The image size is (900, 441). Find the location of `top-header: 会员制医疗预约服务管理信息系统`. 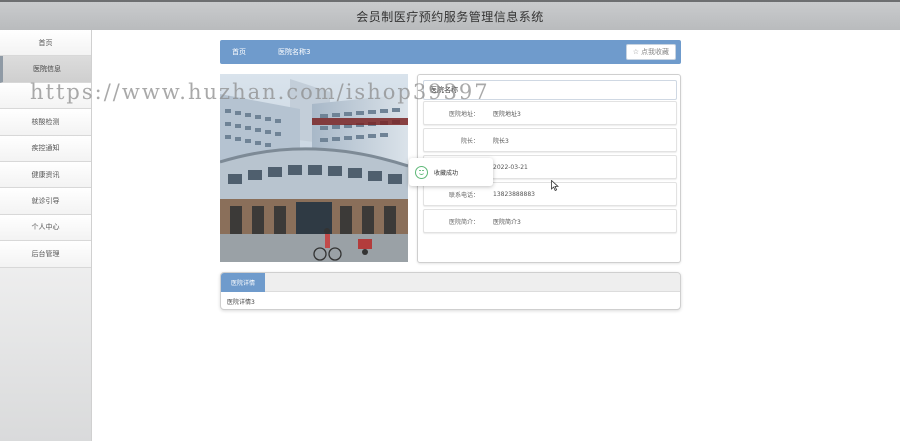

top-header: 会员制医疗预约服务管理信息系统 is located at coordinates (450, 15).